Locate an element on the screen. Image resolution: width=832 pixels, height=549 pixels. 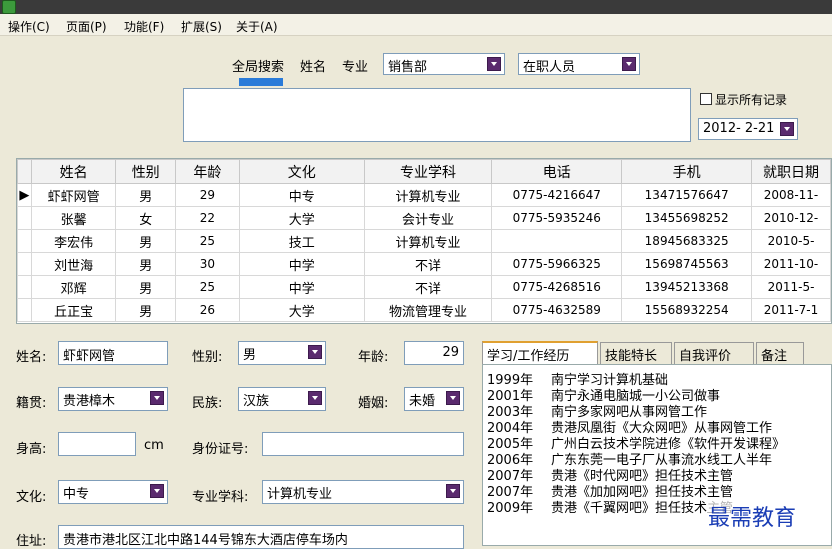
menu-page: 页面(P) is located at coordinates (86, 26).